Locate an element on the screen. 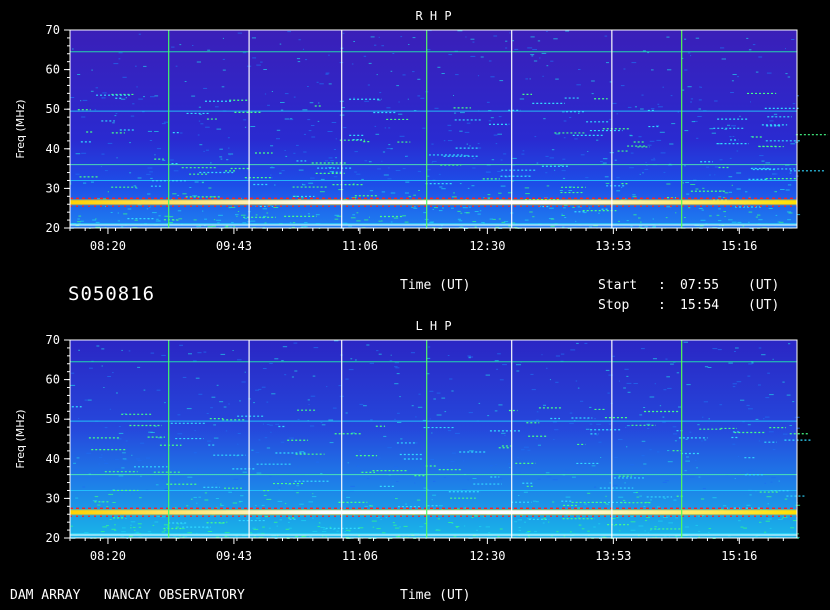 This screenshot has height=610, width=830. start-unit: (UT) is located at coordinates (764, 285).